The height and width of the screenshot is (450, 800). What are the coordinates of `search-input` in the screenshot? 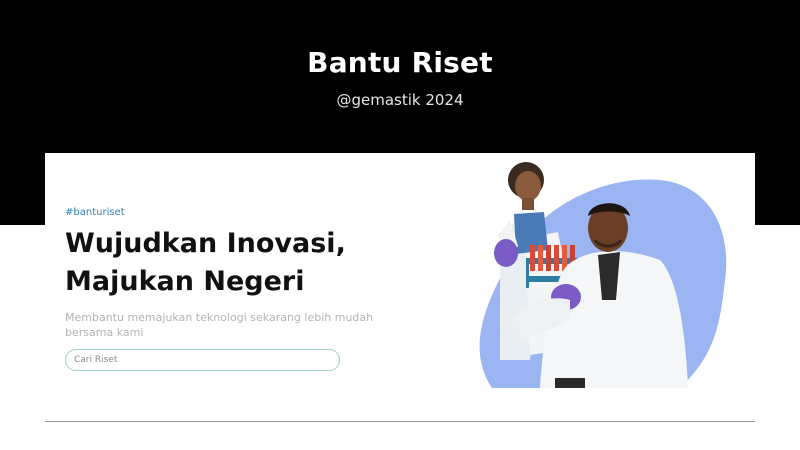 It's located at (202, 360).